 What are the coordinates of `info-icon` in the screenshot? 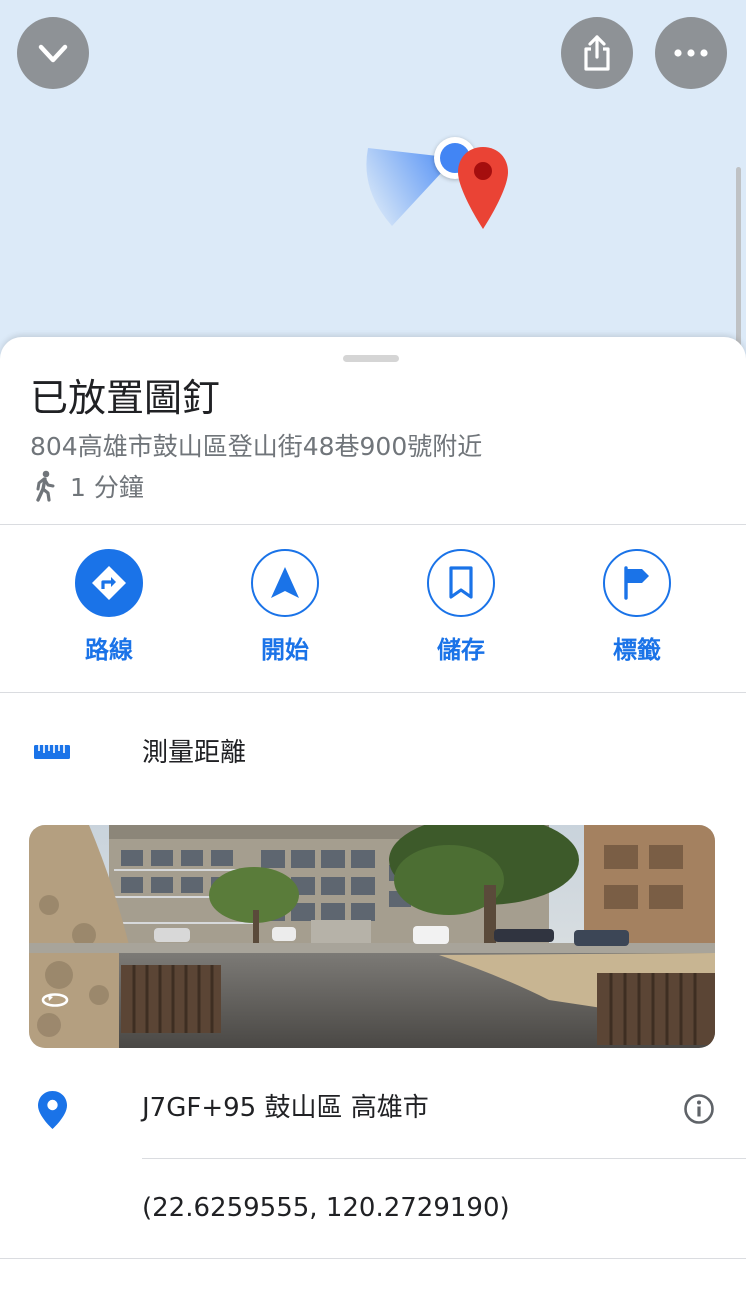 It's located at (699, 1109).